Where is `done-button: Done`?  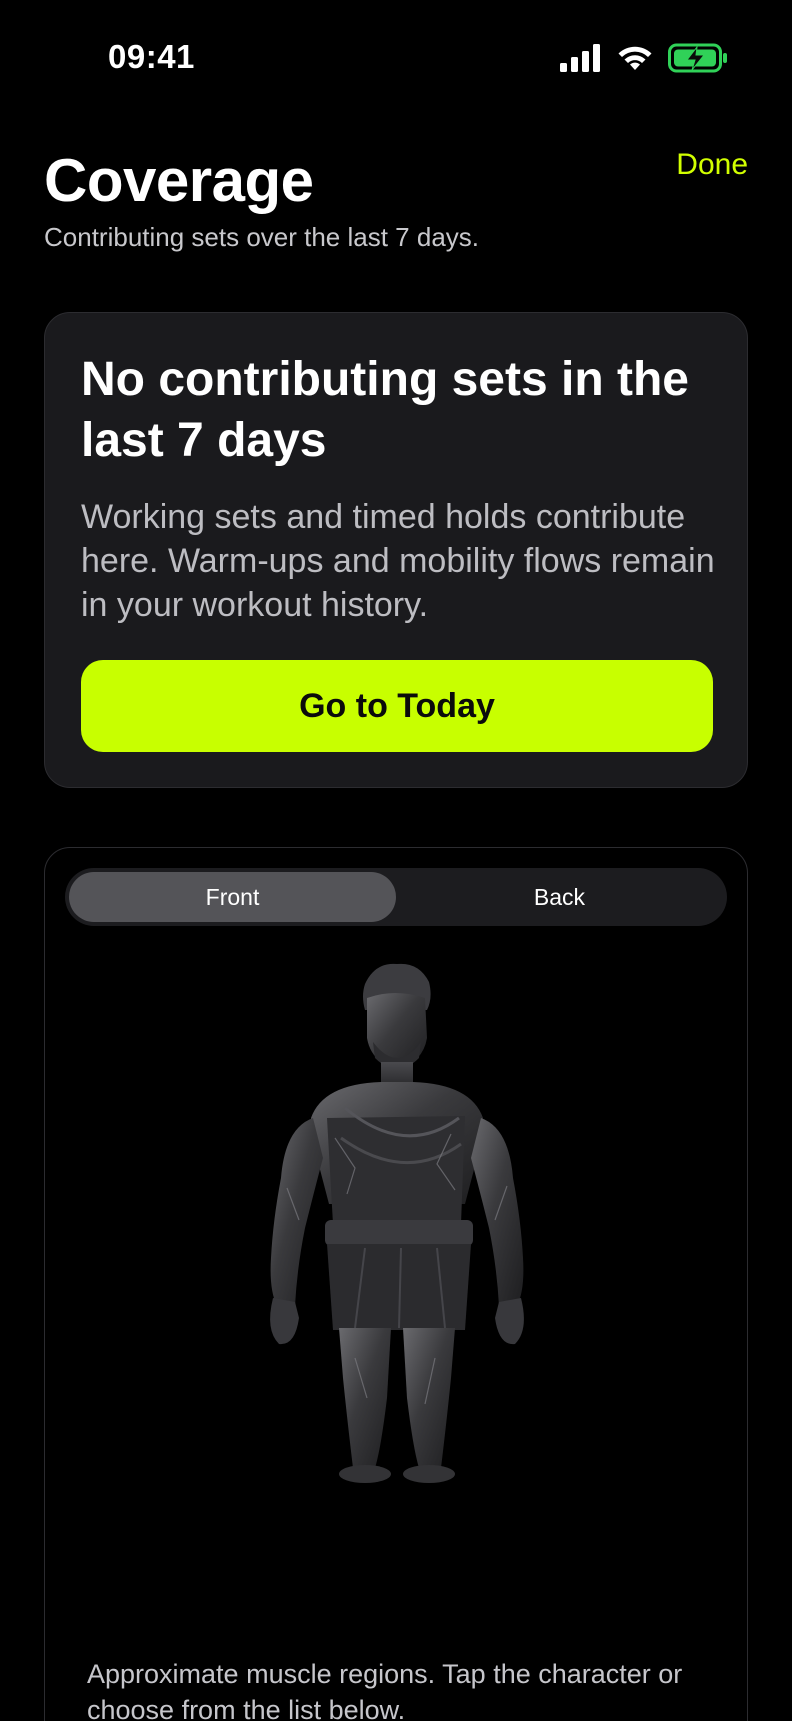
done-button: Done is located at coordinates (712, 165).